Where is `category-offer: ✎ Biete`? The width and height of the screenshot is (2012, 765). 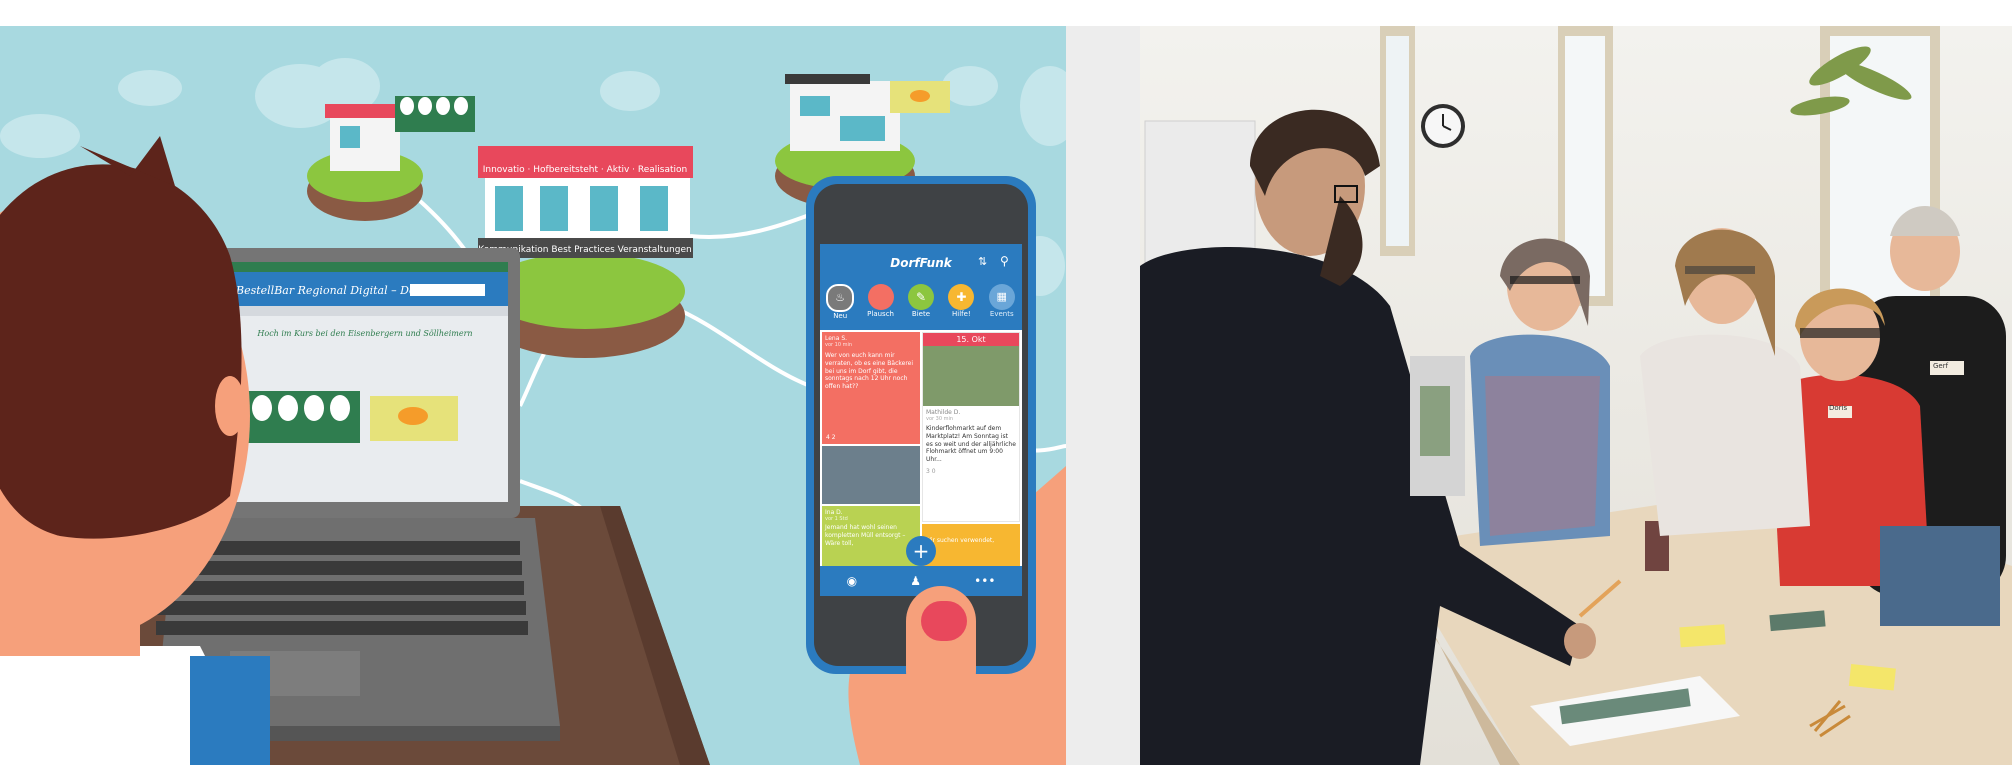 category-offer: ✎ Biete is located at coordinates (921, 306).